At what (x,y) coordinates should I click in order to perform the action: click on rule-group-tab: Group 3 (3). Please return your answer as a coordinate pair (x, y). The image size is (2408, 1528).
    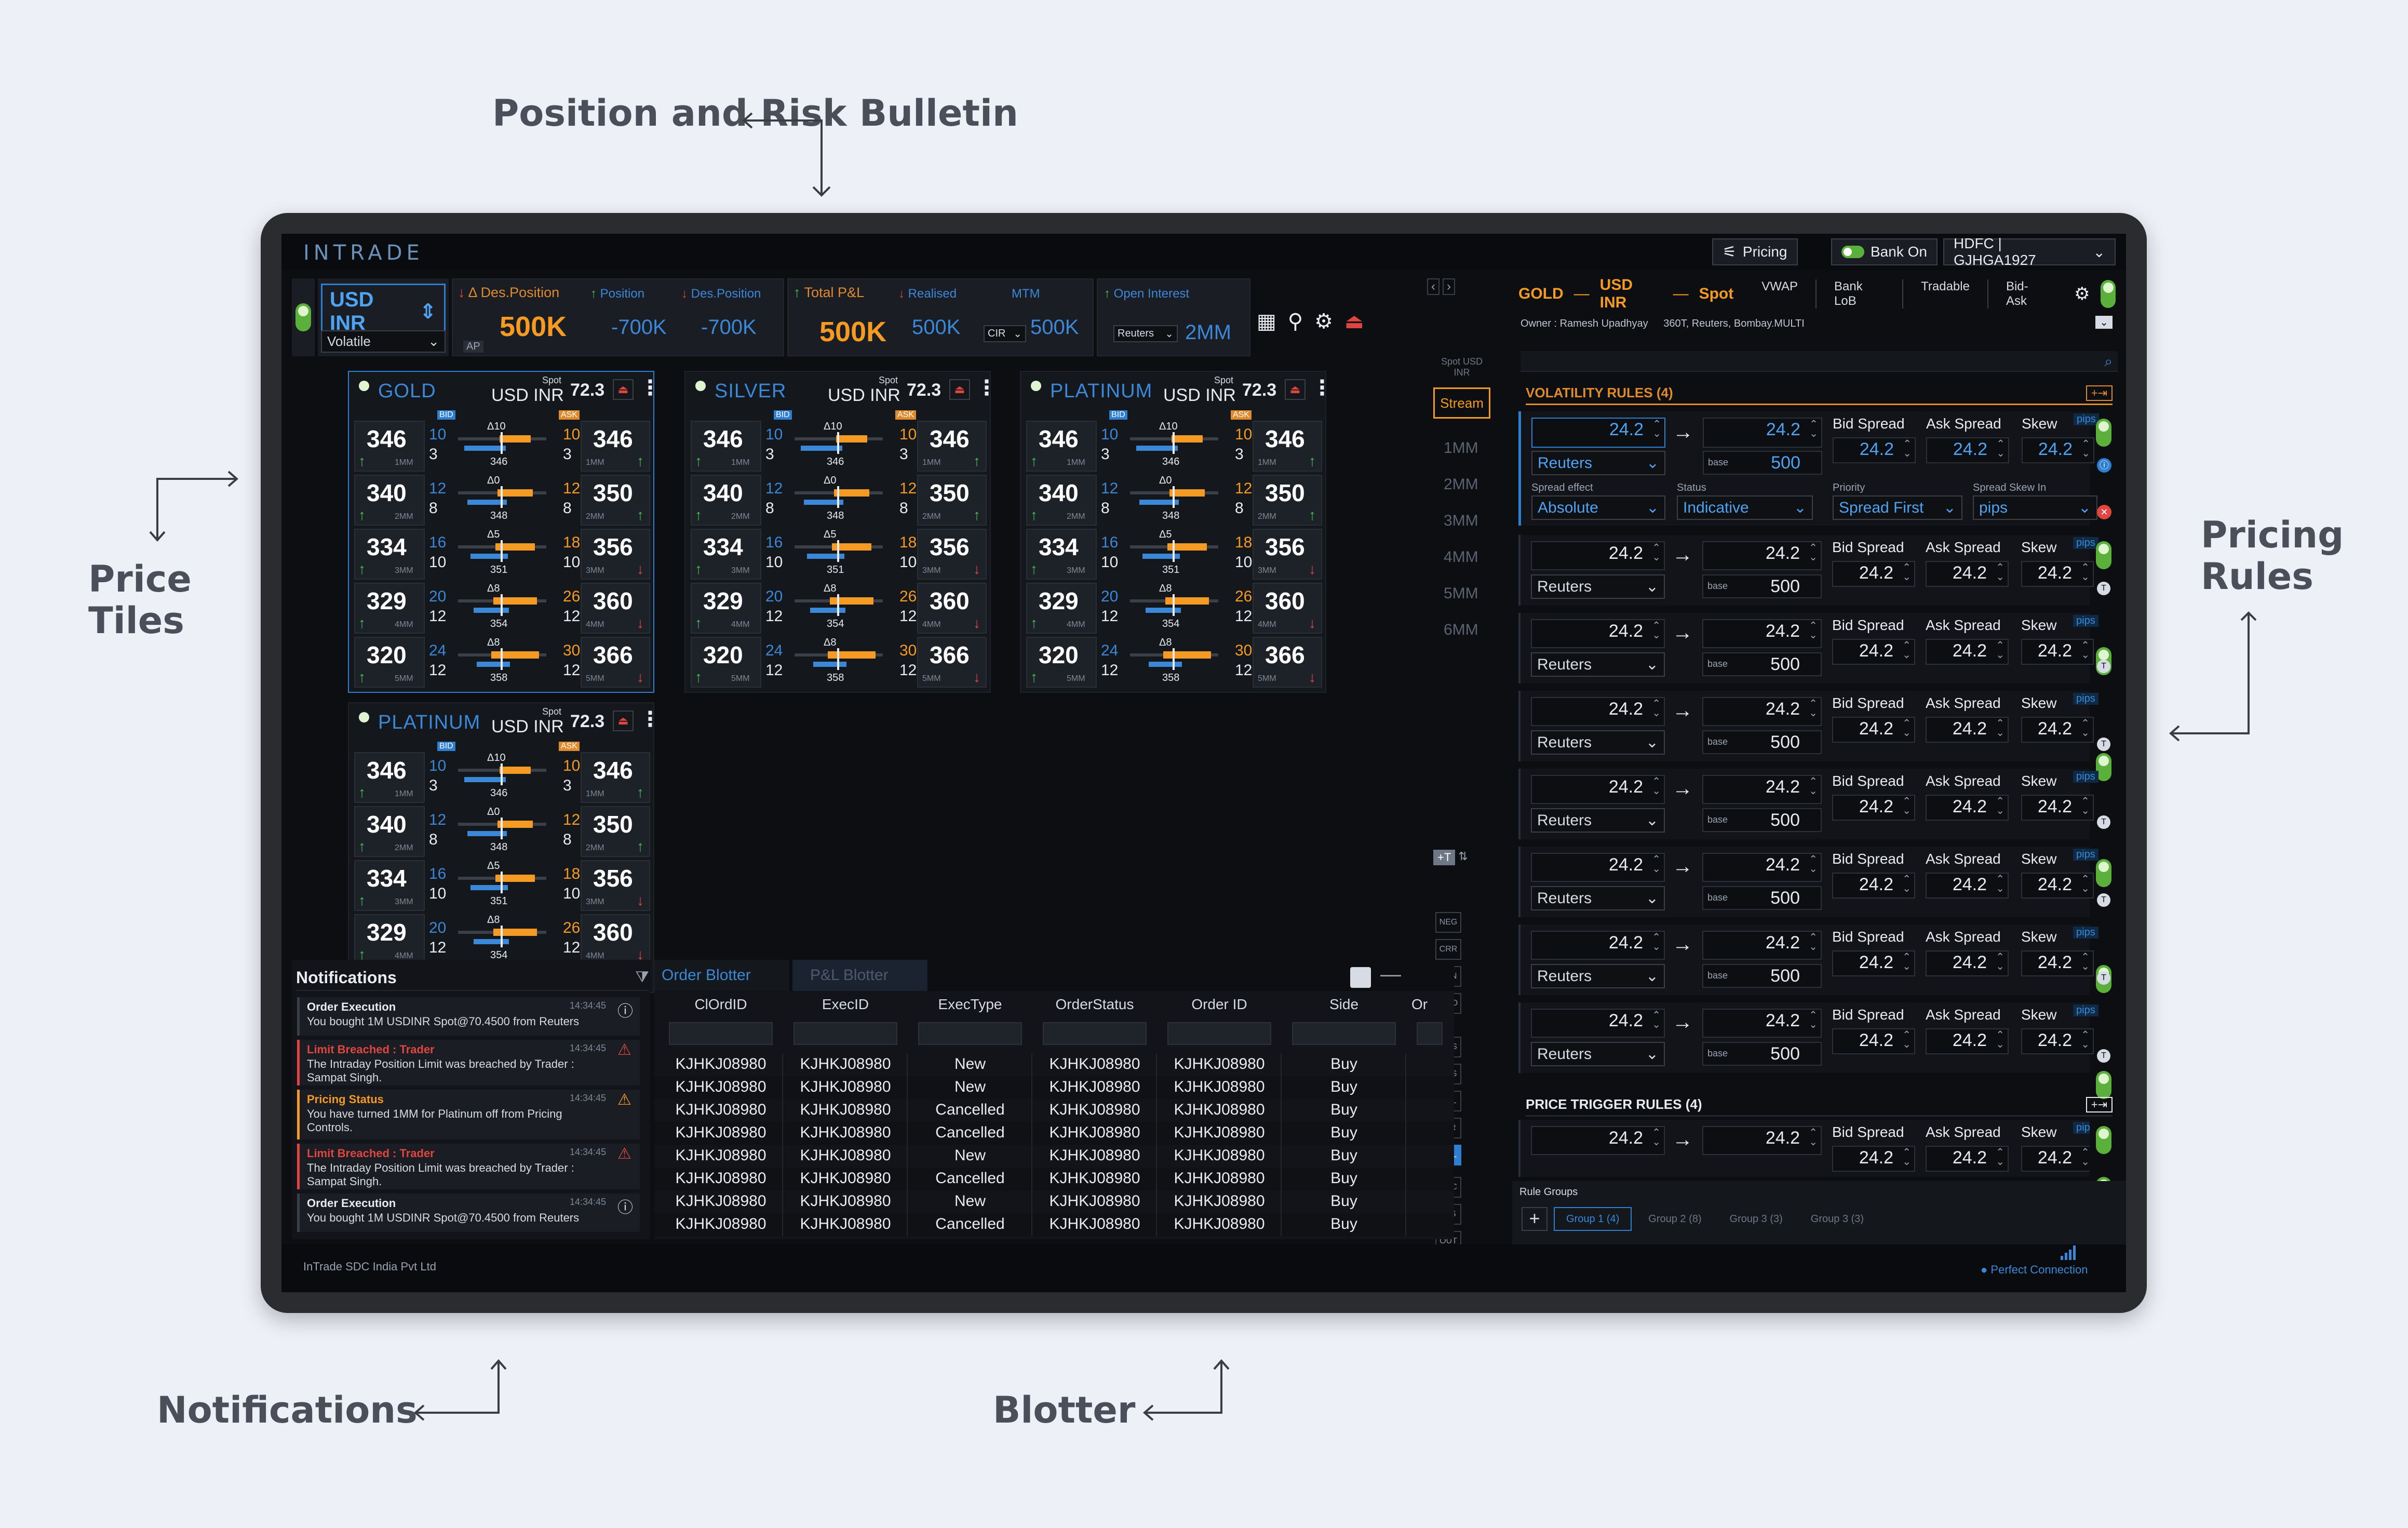
    Looking at the image, I should click on (1837, 1219).